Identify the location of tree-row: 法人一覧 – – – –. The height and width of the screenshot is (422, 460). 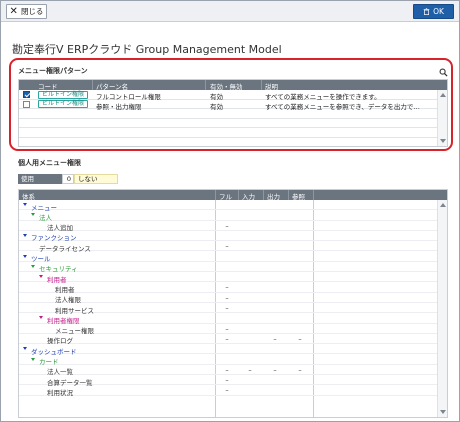
(229, 370).